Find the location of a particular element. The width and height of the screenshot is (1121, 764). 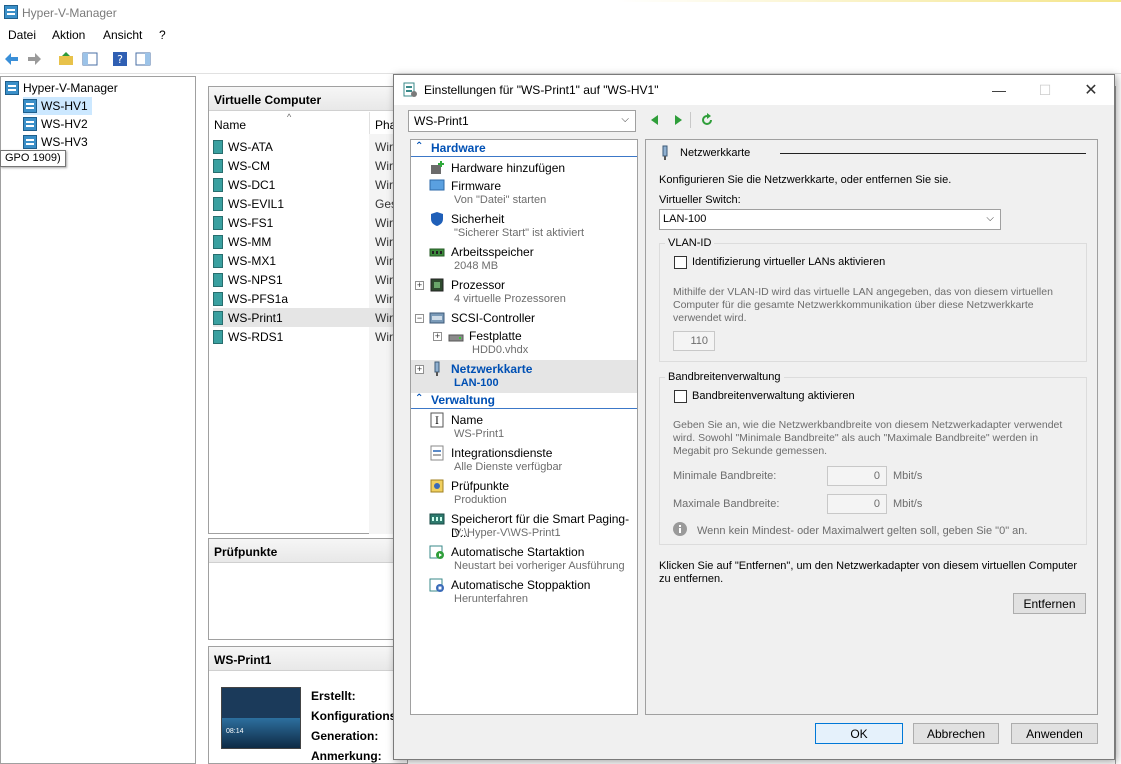

menu-ansicht: Ansicht is located at coordinates (122, 35).